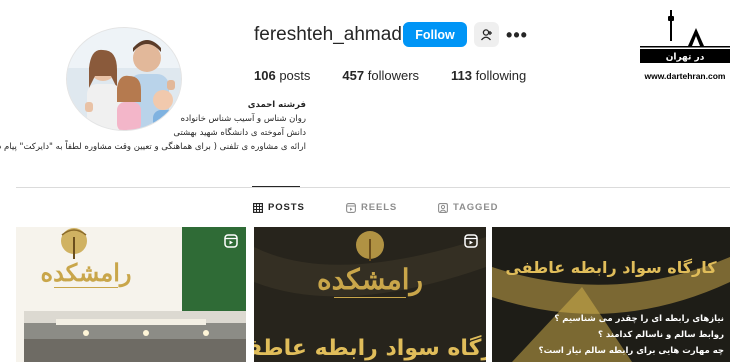  I want to click on profile-stats: 106 posts 457 followers 113 following, so click(406, 75).